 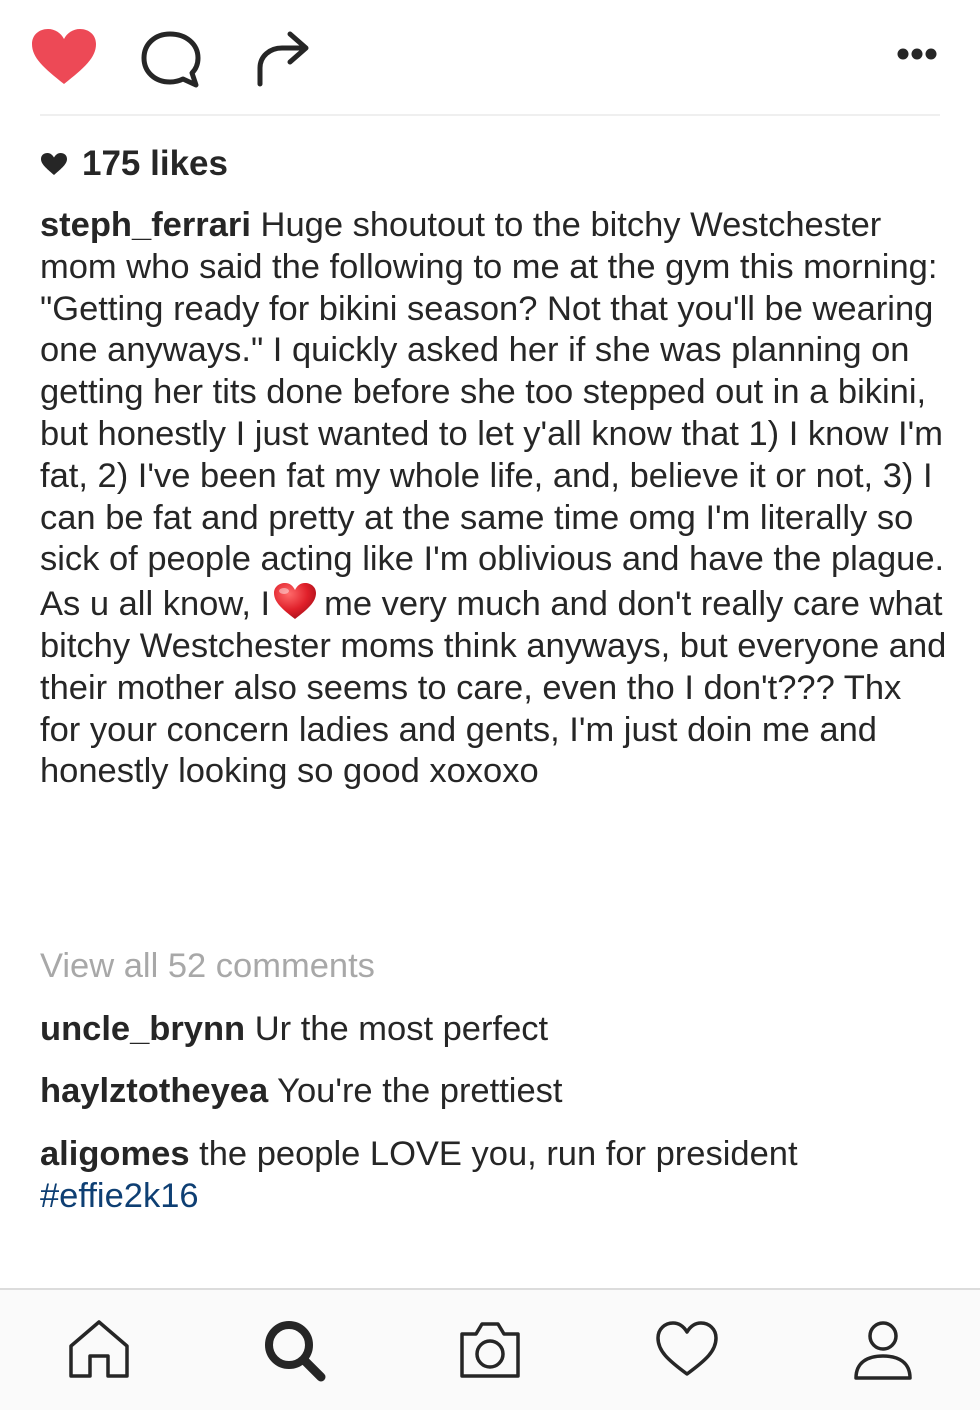 I want to click on comment-username: haylztotheyea, so click(x=154, y=1091).